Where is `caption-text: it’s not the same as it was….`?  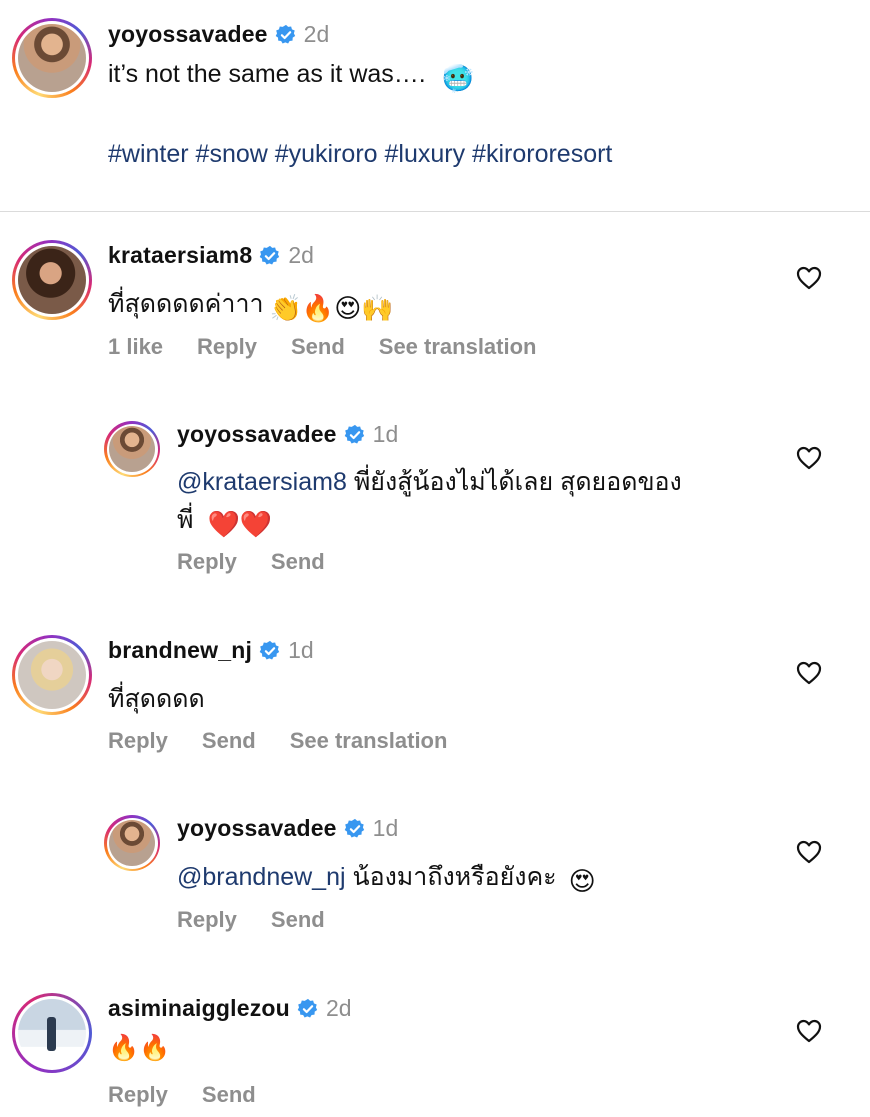
caption-text: it’s not the same as it was…. is located at coordinates (267, 74).